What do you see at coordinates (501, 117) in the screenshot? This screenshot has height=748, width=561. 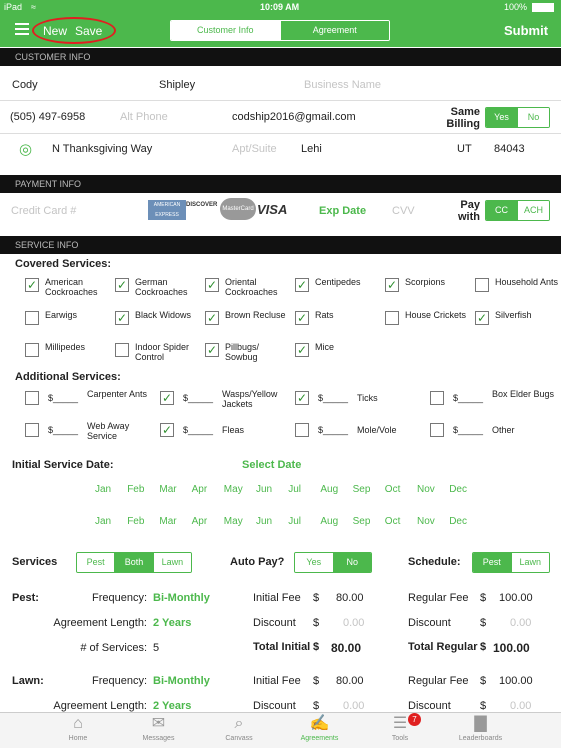 I see `same-billing-yes: Yes` at bounding box center [501, 117].